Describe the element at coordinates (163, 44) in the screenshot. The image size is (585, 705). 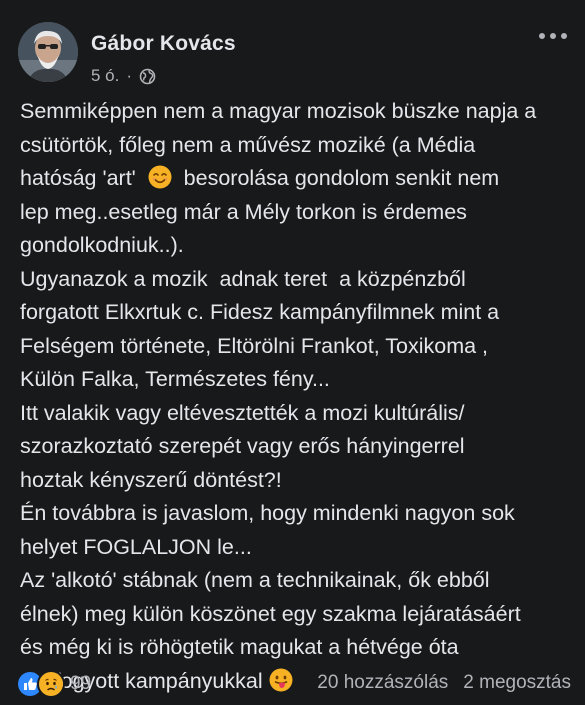
I see `author-name: Gábor Kovács` at that location.